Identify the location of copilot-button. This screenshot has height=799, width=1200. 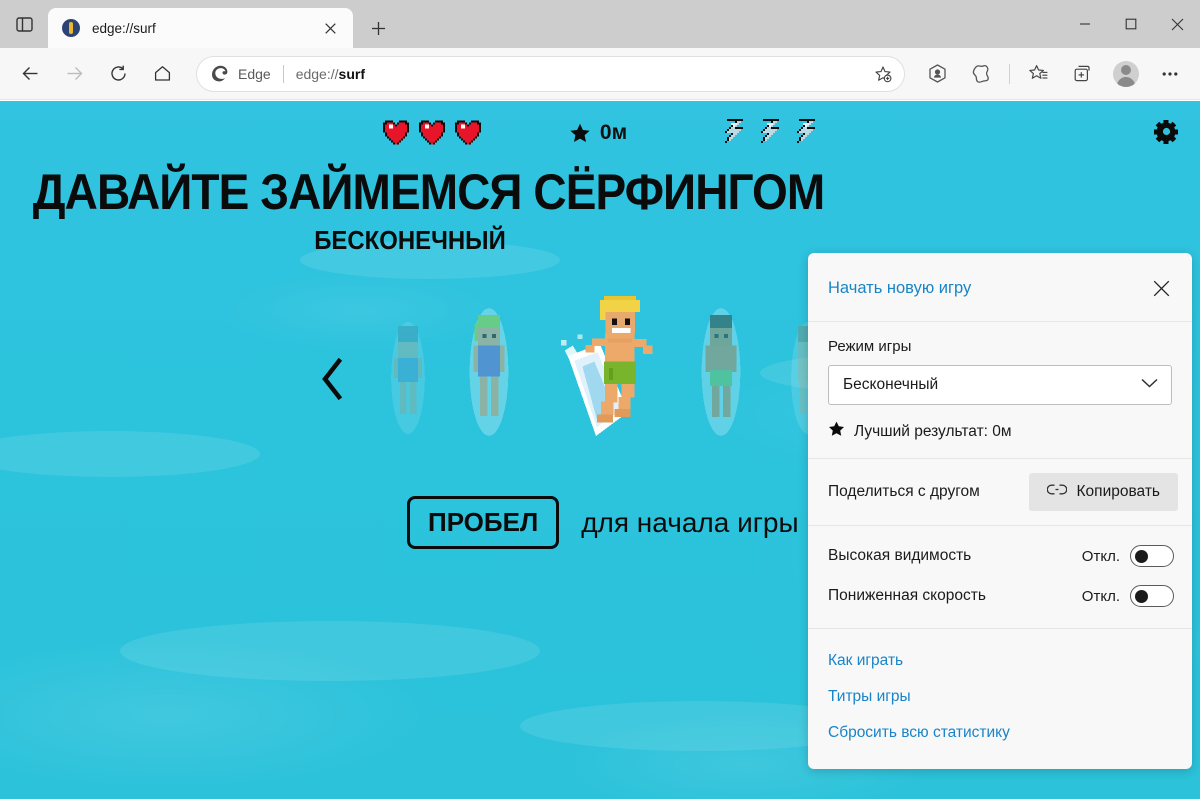
(937, 74).